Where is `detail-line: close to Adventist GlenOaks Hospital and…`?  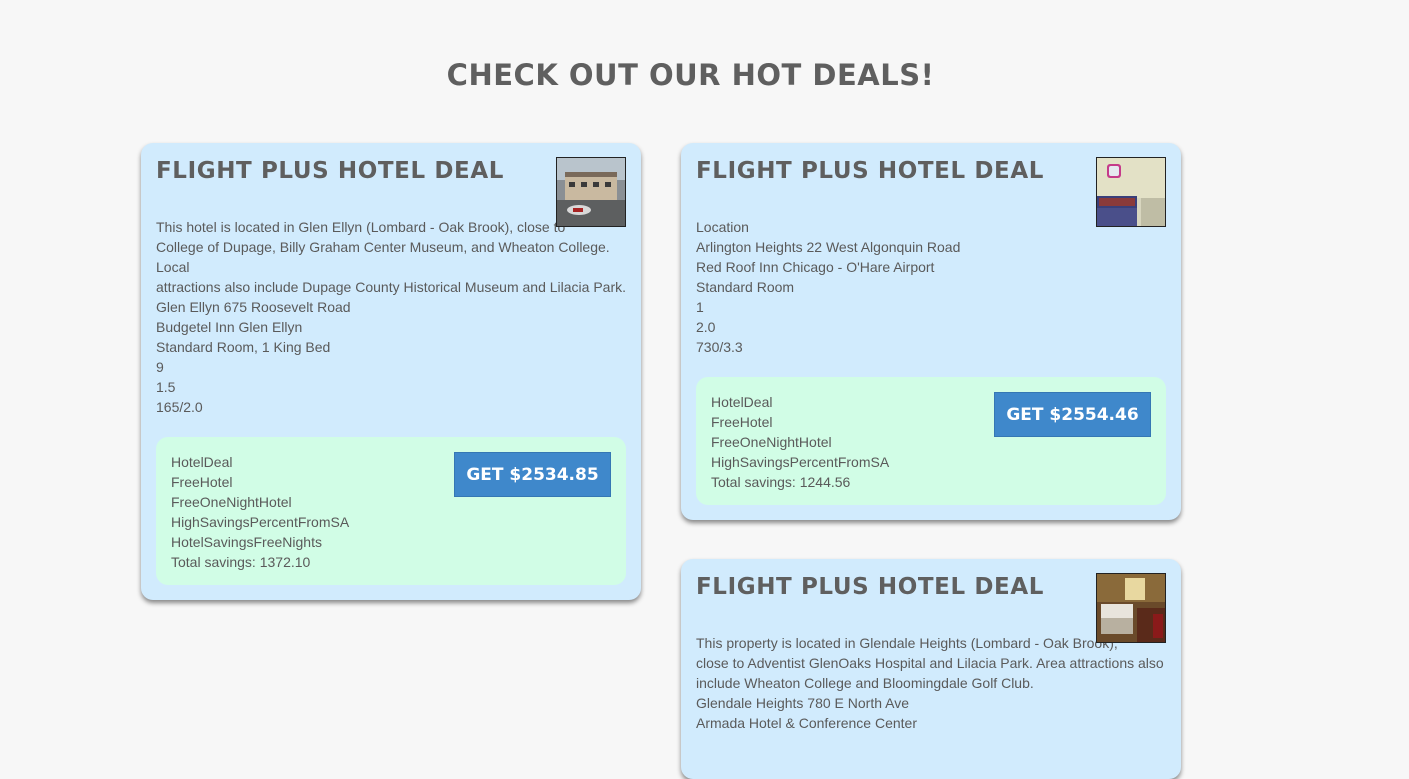 detail-line: close to Adventist GlenOaks Hospital and… is located at coordinates (930, 663).